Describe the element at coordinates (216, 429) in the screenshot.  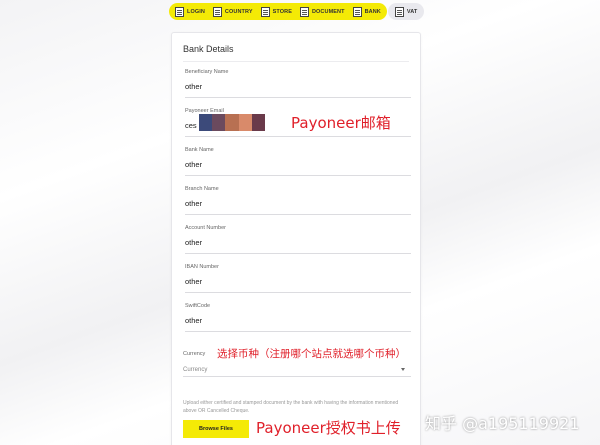
I see `browse-files-button: Browse Files` at that location.